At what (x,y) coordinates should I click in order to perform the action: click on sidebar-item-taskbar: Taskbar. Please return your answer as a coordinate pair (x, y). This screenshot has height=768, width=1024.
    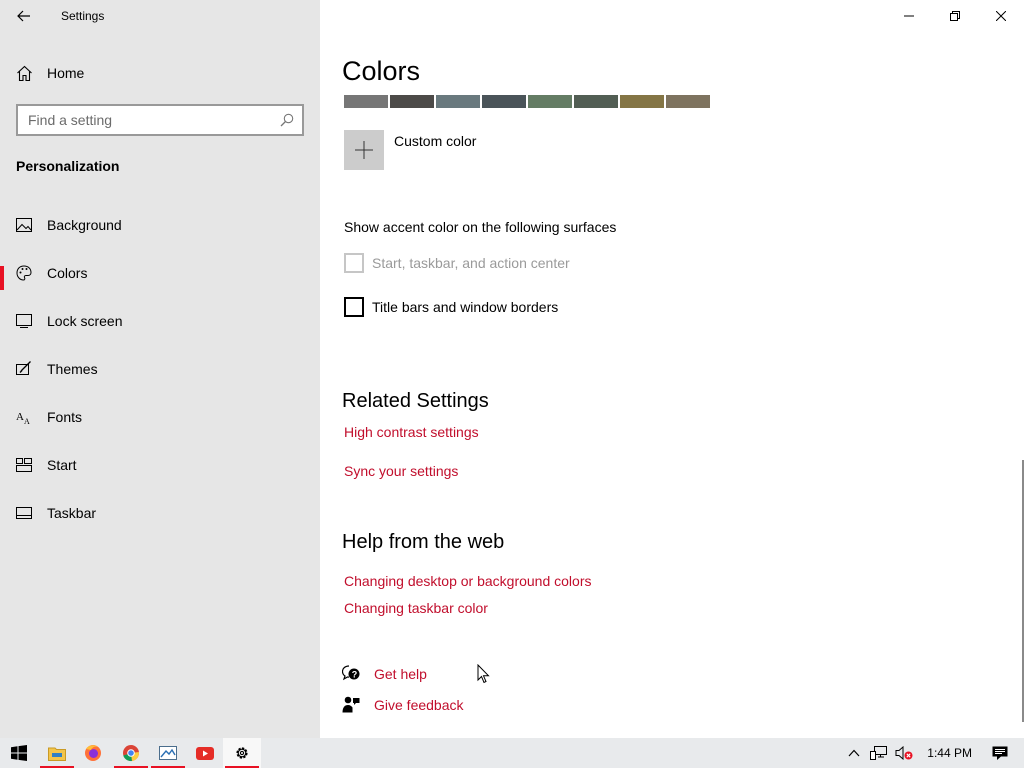
    Looking at the image, I should click on (160, 513).